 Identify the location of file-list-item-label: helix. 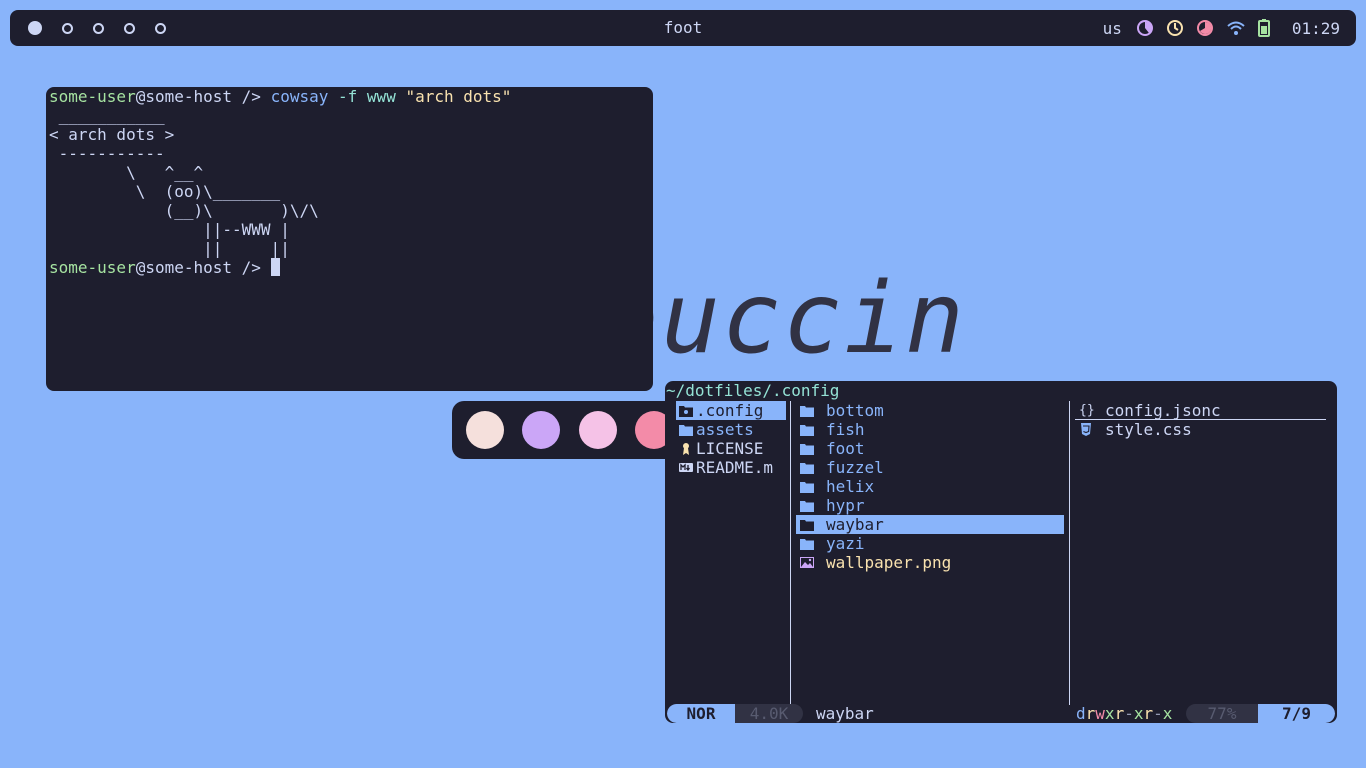
(850, 486).